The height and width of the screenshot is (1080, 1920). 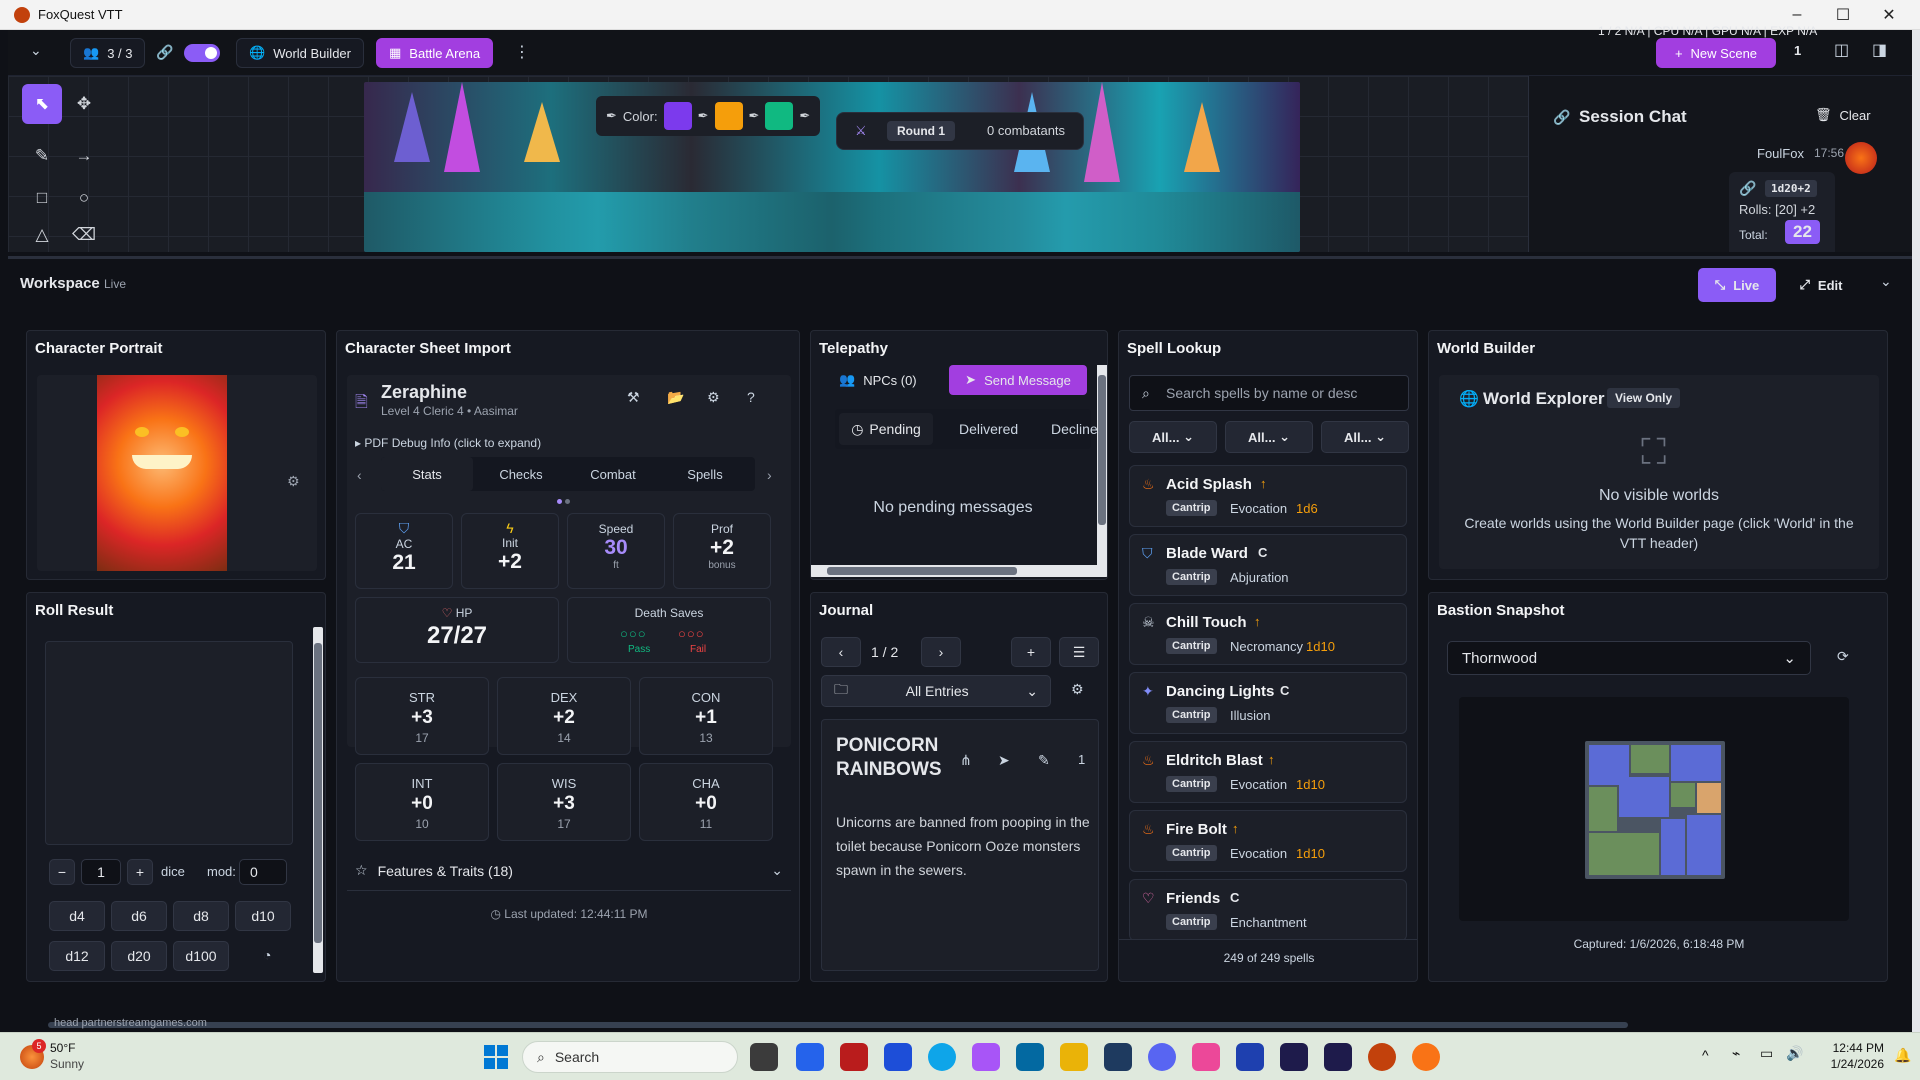 I want to click on horizontal-scrollbar, so click(x=959, y=571).